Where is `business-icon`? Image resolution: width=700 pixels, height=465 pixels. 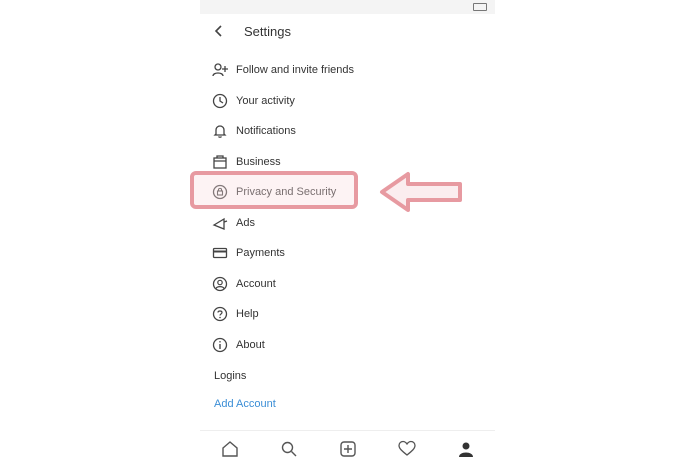 business-icon is located at coordinates (220, 162).